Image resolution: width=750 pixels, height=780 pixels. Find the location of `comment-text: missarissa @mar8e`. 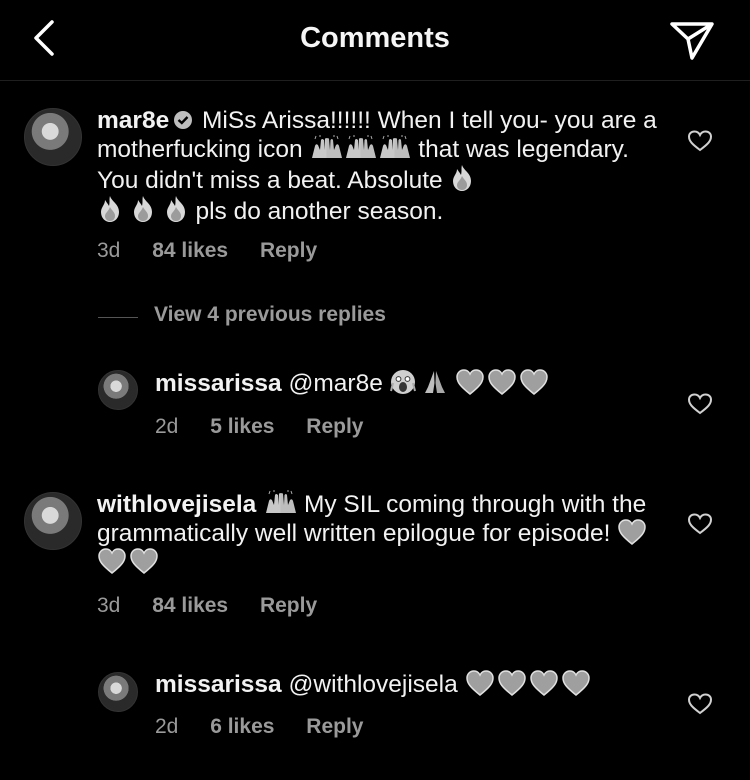

comment-text: missarissa @mar8e is located at coordinates (405, 383).